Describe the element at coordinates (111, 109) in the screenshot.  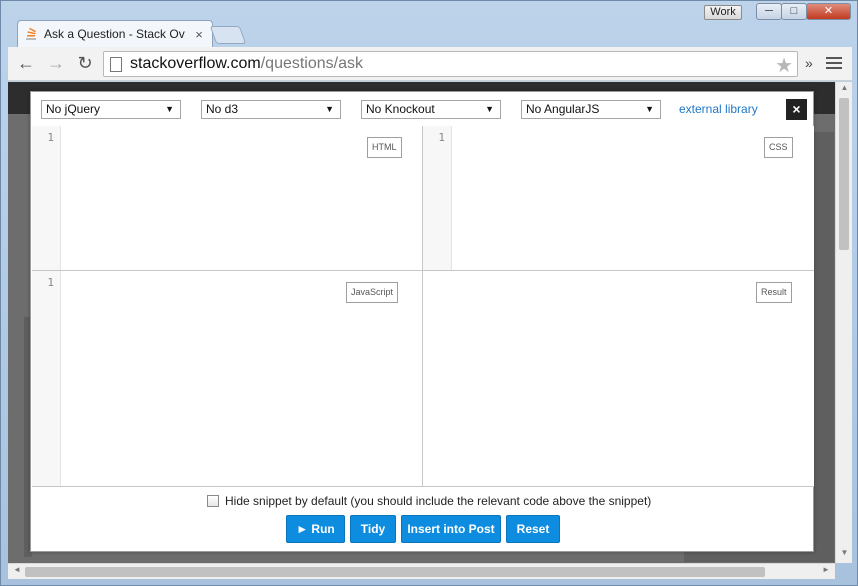
I see `jquery-select: No jQuery ▼` at that location.